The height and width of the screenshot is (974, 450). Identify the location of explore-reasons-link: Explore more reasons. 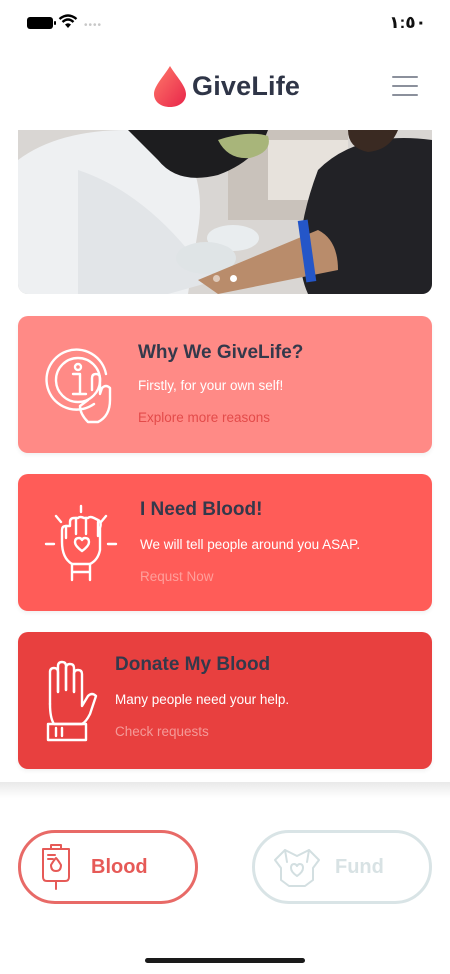
(204, 417).